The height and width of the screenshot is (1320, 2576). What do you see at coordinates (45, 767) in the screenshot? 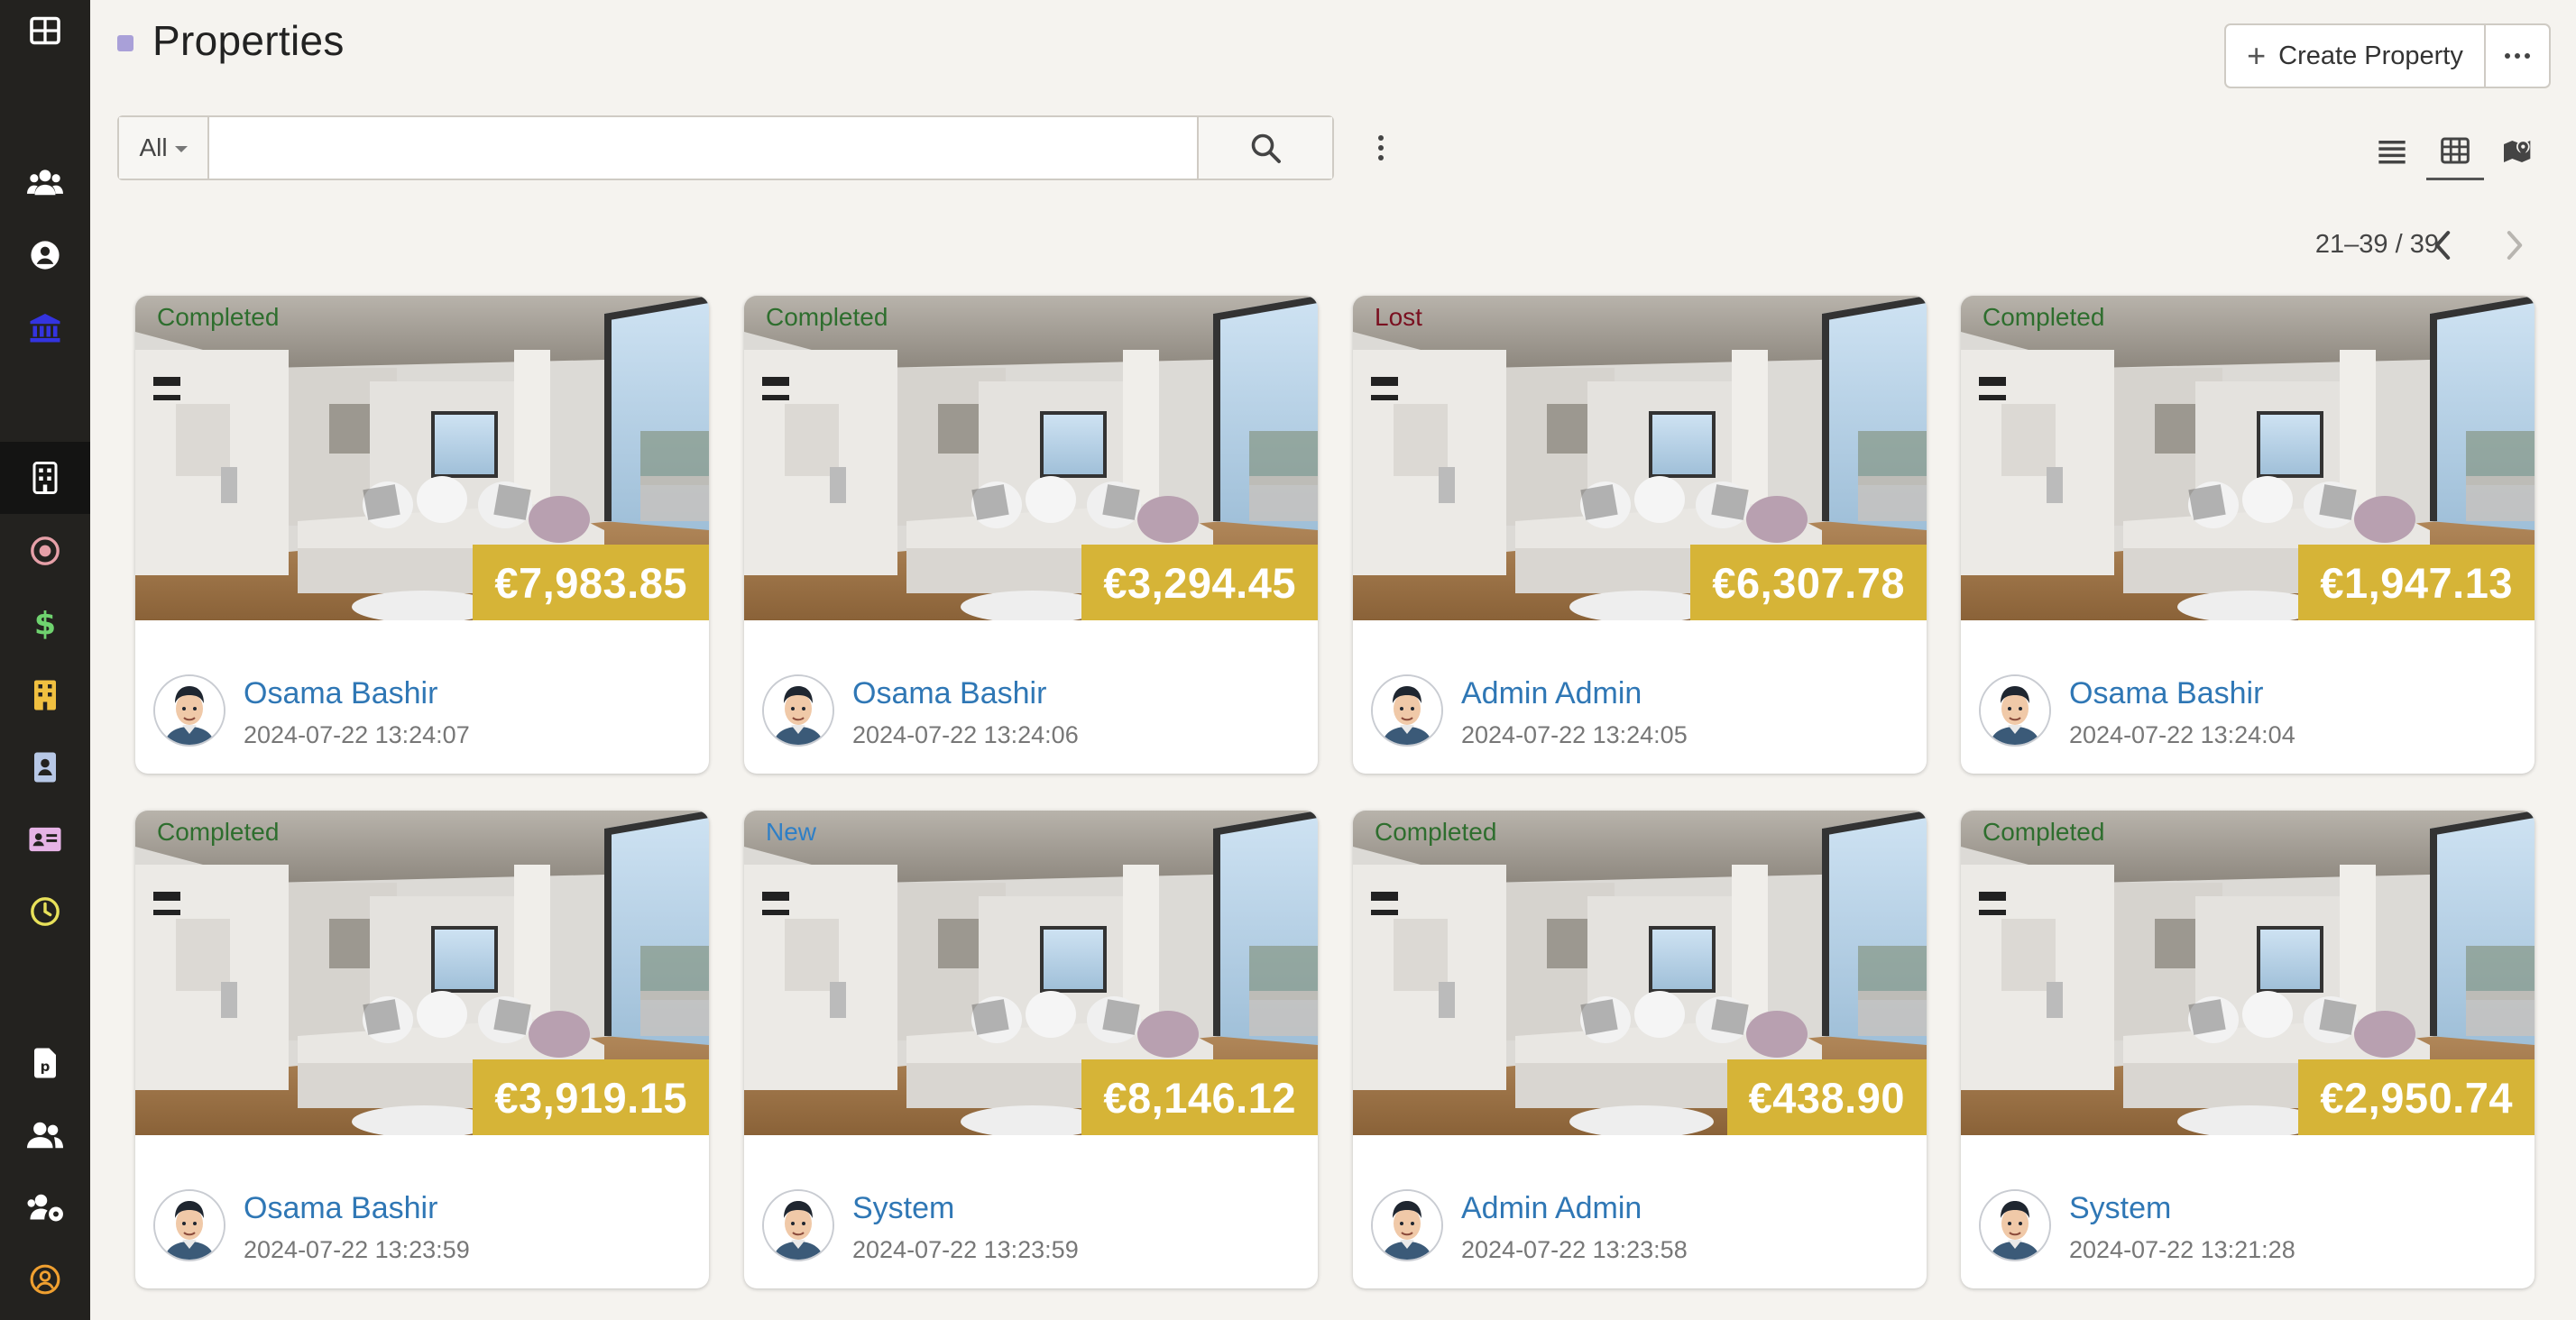
I see `contact-book-icon` at bounding box center [45, 767].